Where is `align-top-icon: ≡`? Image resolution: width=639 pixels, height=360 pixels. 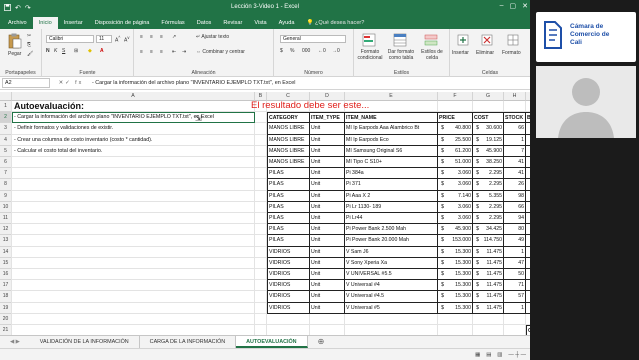 align-top-icon: ≡ is located at coordinates (141, 37).